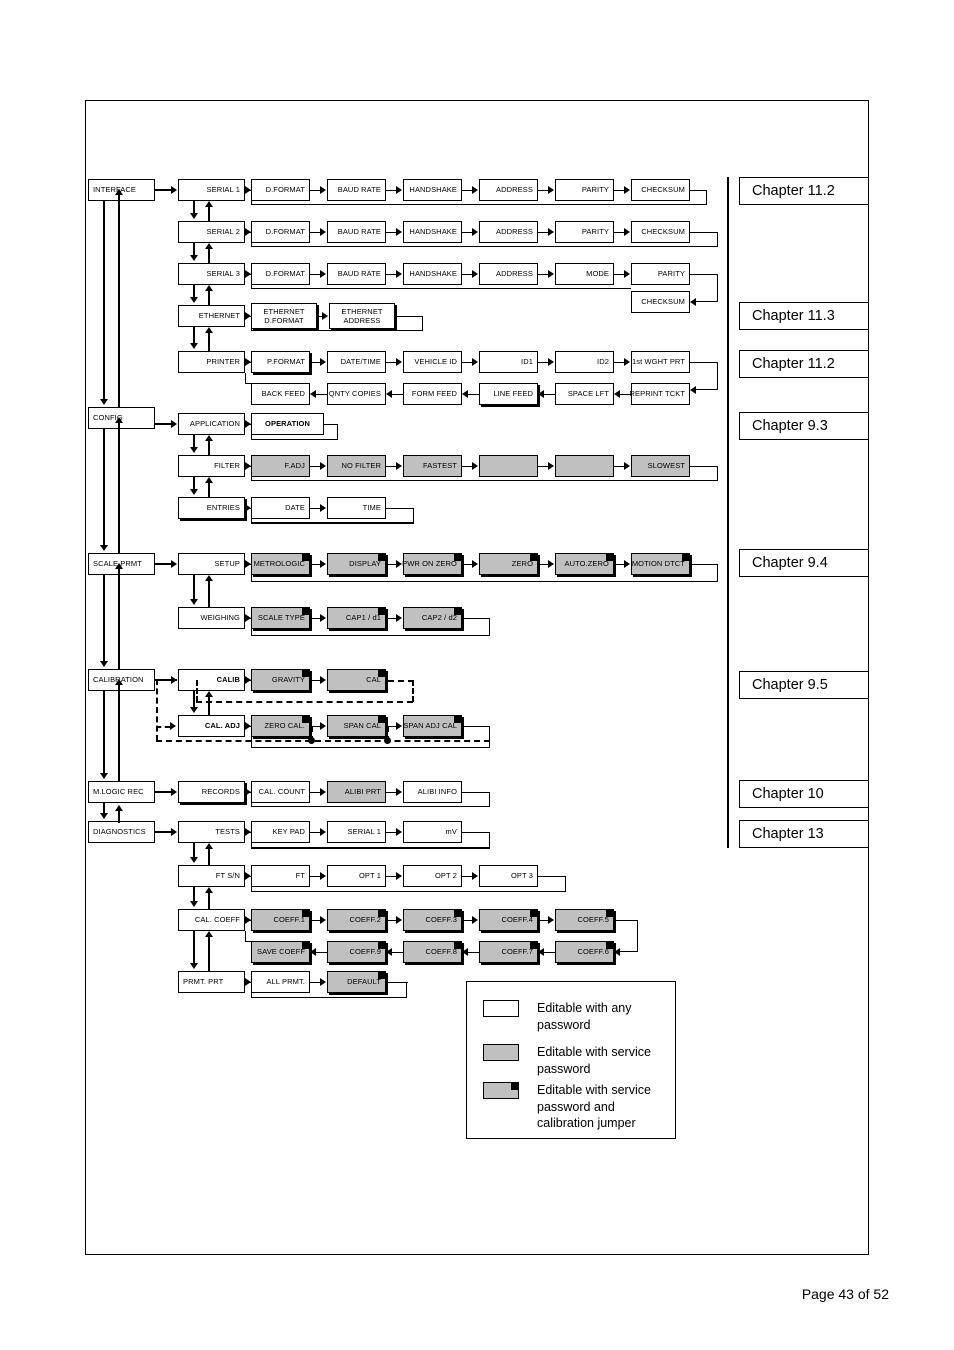  What do you see at coordinates (280, 726) in the screenshot?
I see `node-cal-adj-zero-cal: ZERO CAL.` at bounding box center [280, 726].